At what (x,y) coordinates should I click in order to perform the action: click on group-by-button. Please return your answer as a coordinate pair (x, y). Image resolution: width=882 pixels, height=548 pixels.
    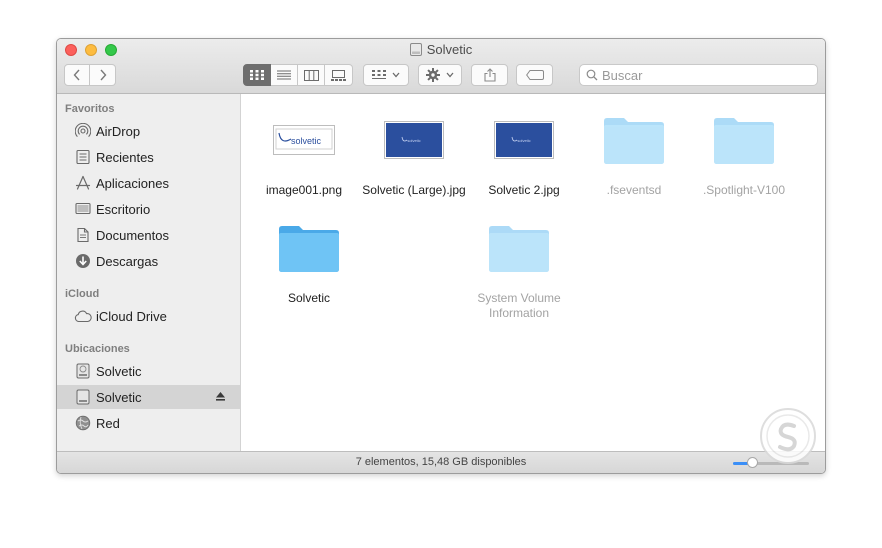
    Looking at the image, I should click on (386, 75).